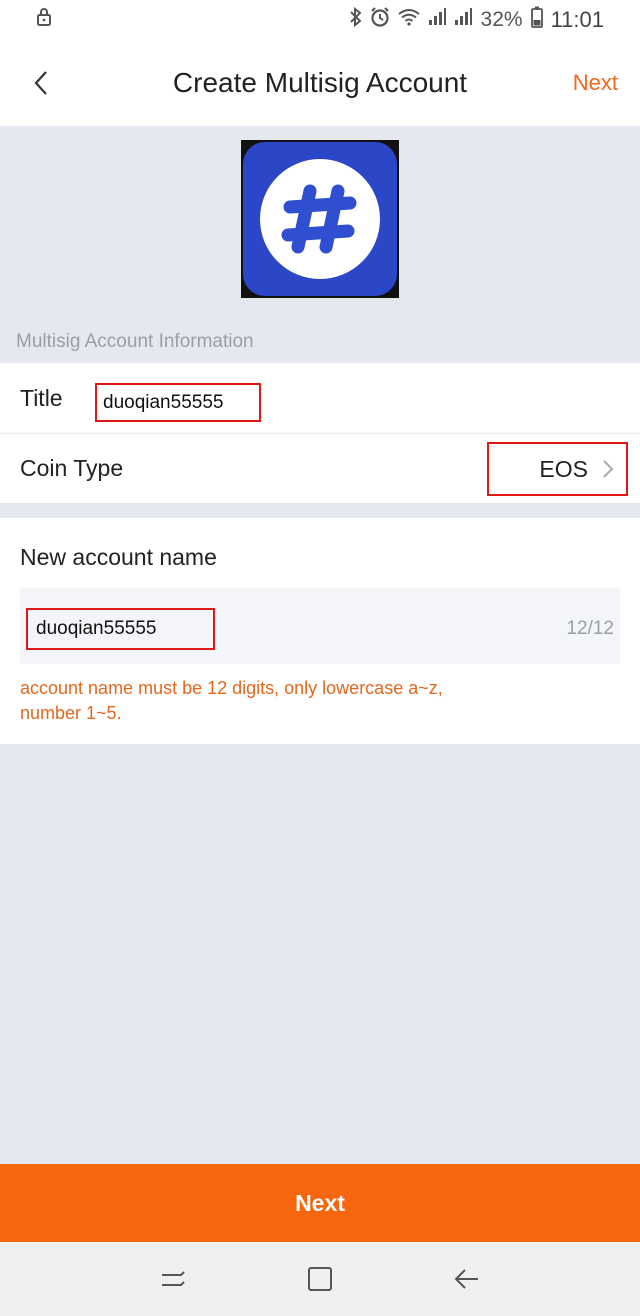 This screenshot has height=1316, width=640. I want to click on back-nav-button, so click(467, 1279).